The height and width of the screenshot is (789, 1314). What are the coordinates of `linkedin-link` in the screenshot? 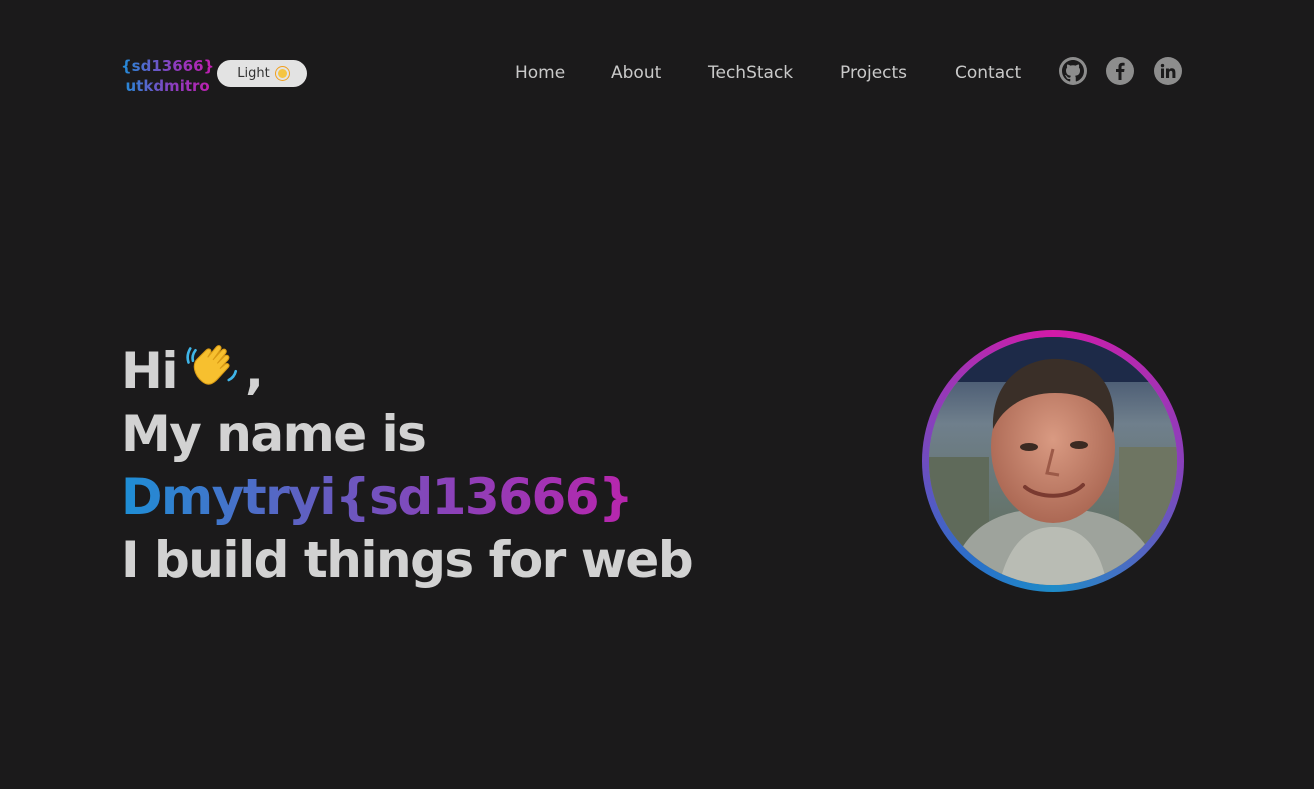 It's located at (1168, 71).